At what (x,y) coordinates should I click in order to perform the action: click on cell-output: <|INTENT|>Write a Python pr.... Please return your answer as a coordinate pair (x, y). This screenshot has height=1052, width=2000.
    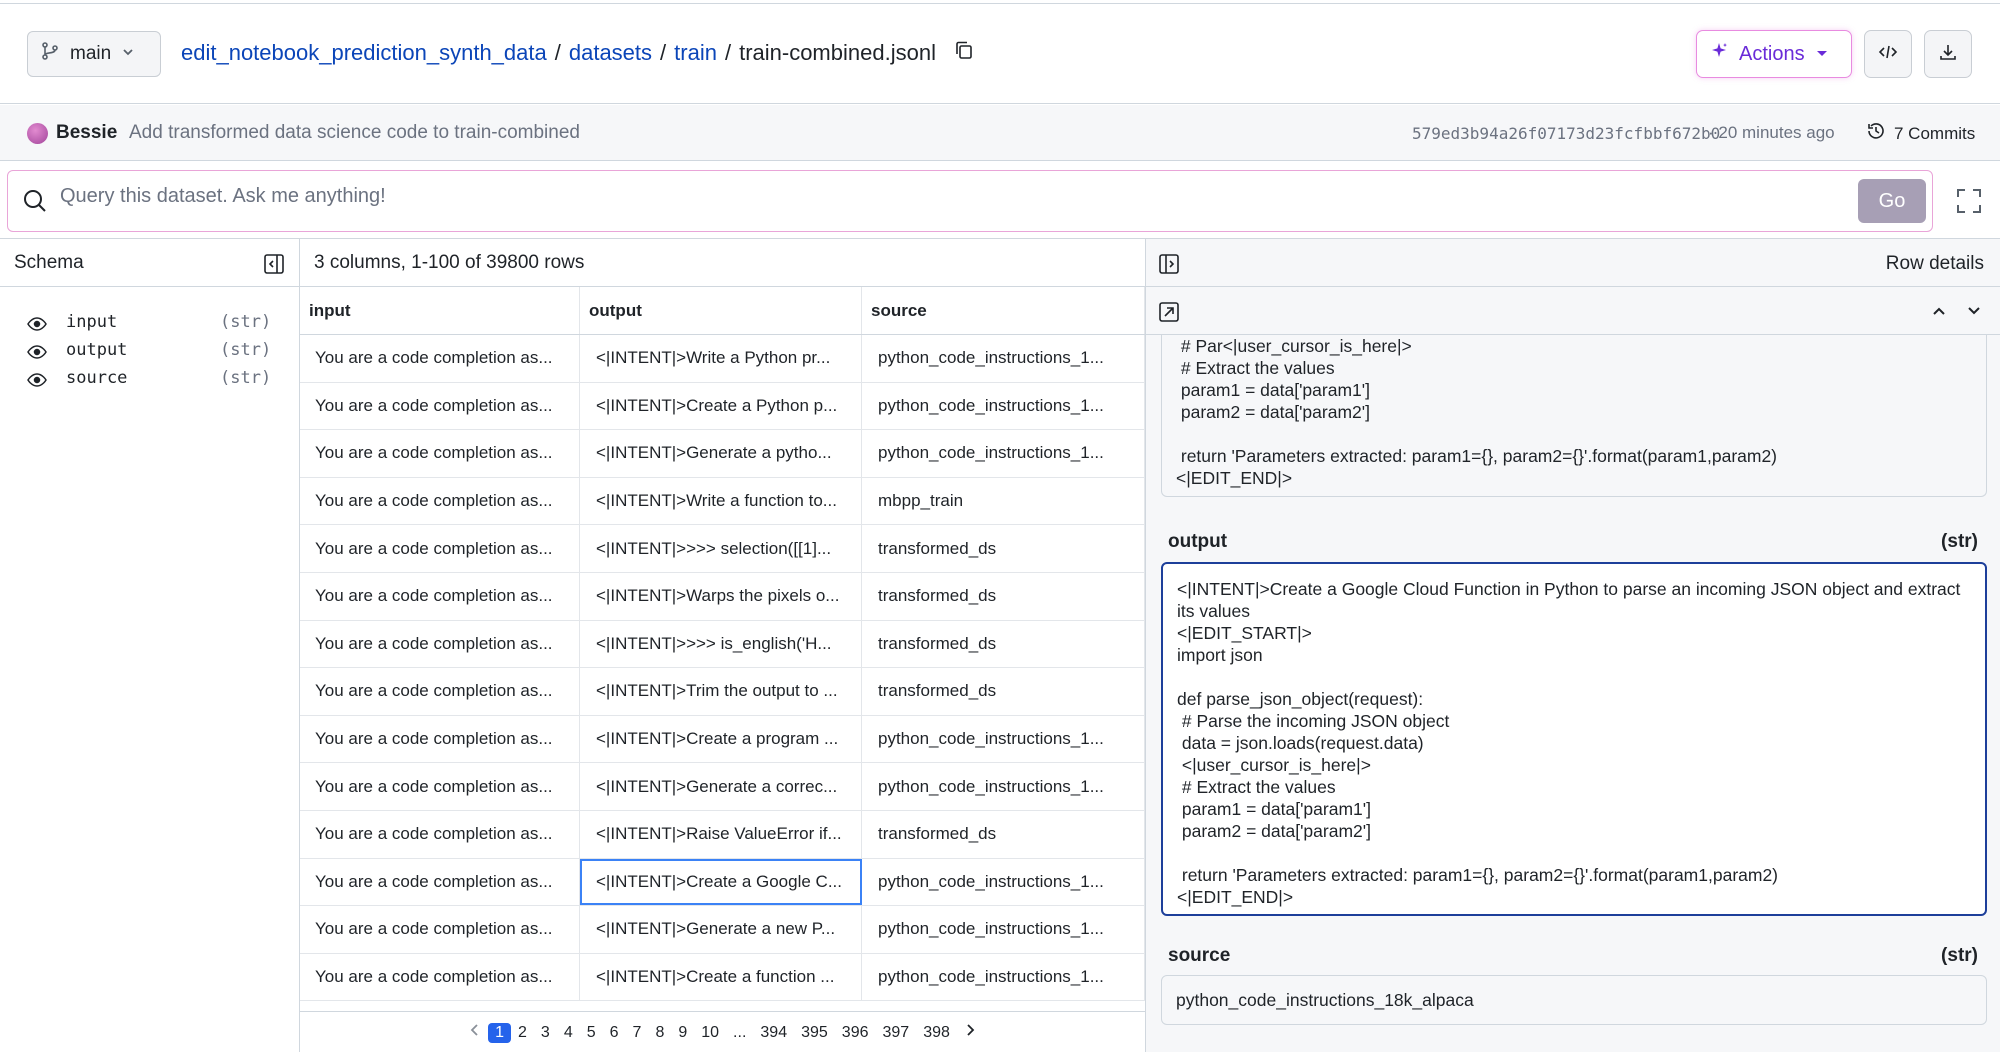
    Looking at the image, I should click on (721, 358).